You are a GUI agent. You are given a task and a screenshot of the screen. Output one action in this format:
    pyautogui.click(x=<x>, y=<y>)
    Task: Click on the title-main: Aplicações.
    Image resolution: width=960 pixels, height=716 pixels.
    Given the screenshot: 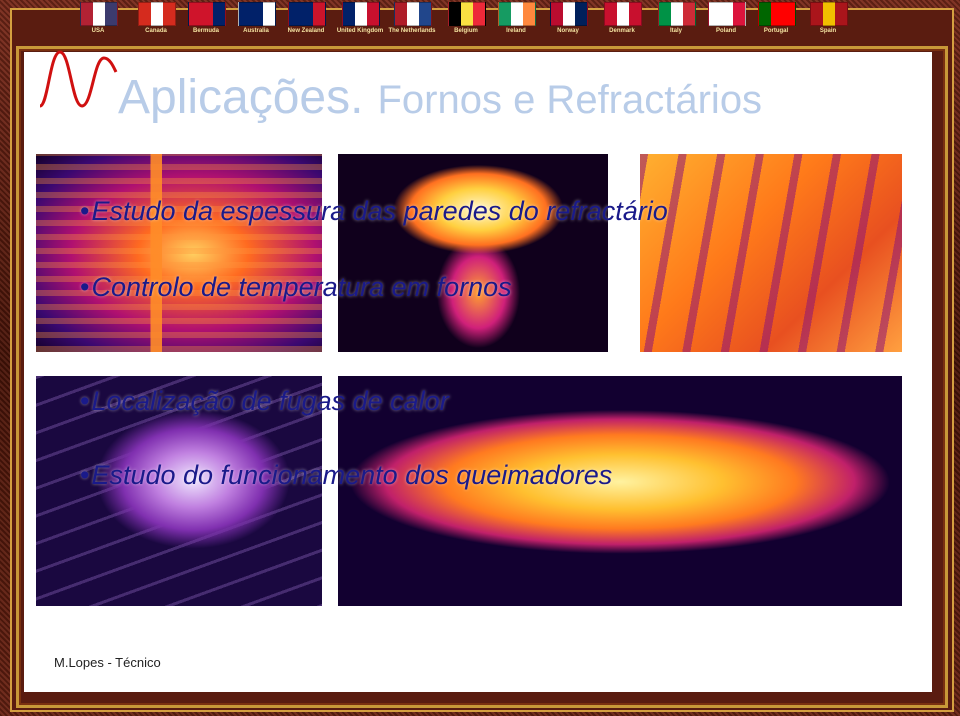 What is the action you would take?
    pyautogui.click(x=241, y=97)
    